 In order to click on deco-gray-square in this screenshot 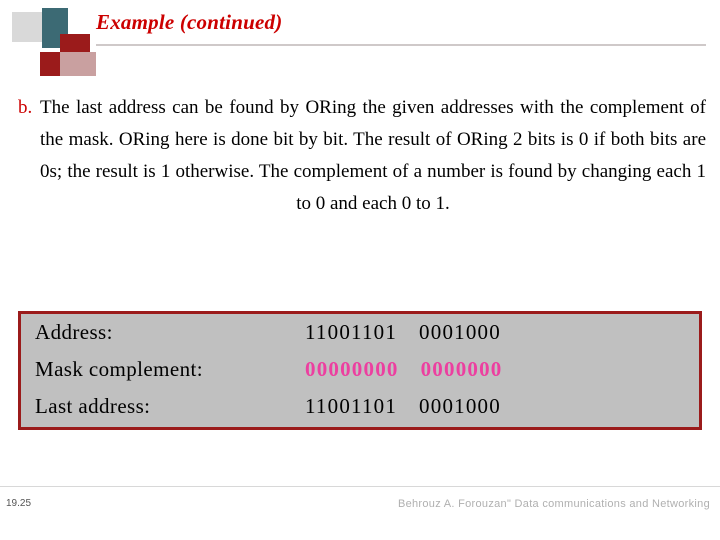, I will do `click(27, 27)`.